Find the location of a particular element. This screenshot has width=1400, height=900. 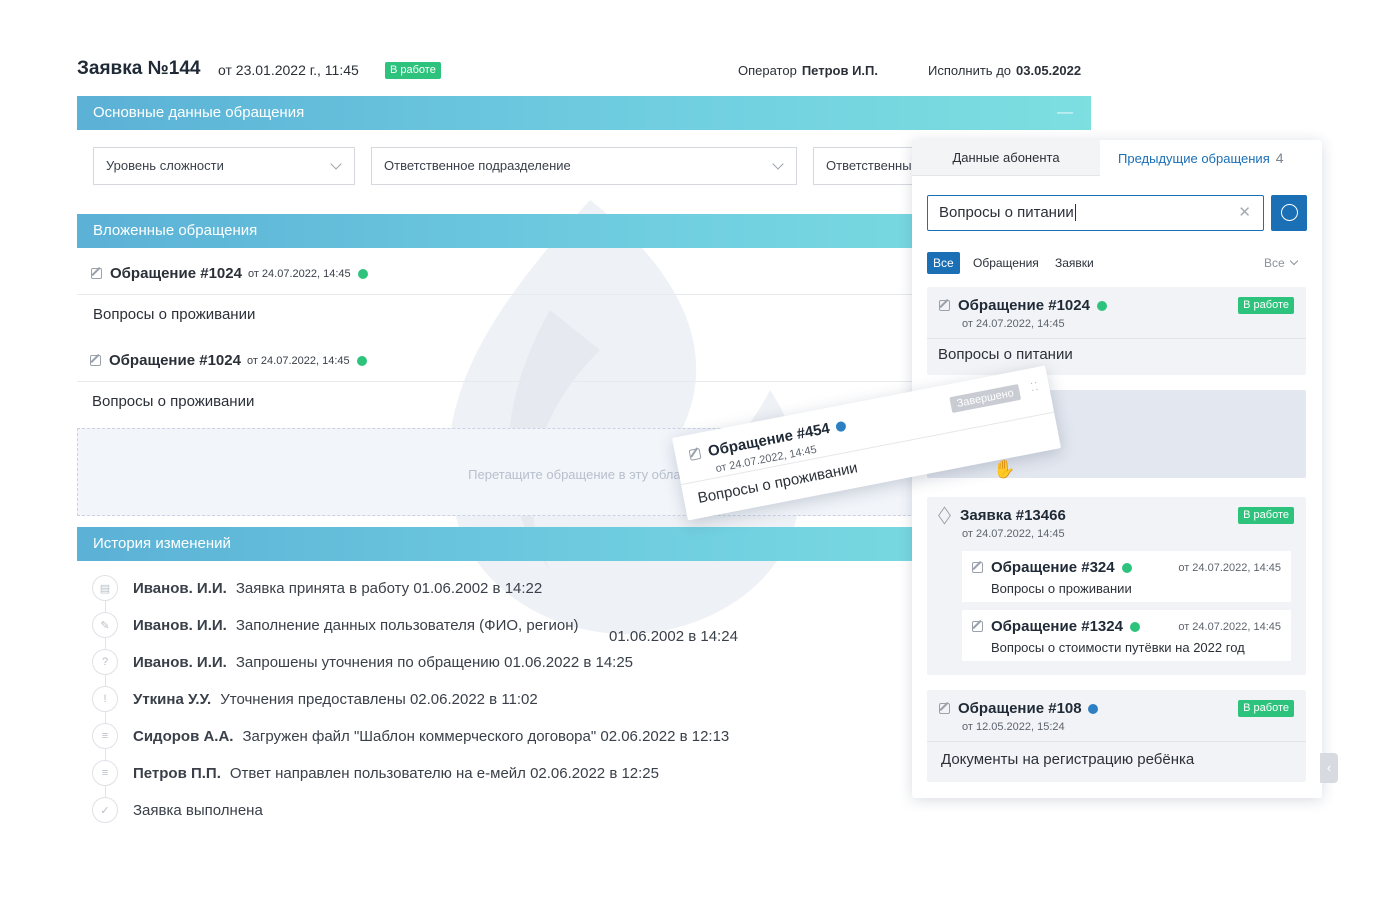

close-icon: ✕ is located at coordinates (1244, 213).